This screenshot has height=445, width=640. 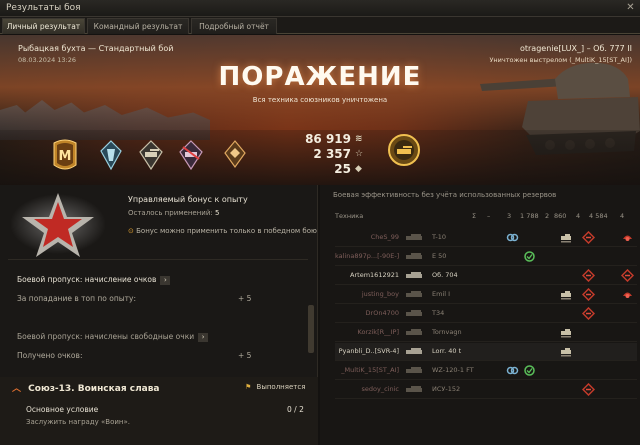 What do you see at coordinates (474, 216) in the screenshot?
I see `column-header-sum: Σ` at bounding box center [474, 216].